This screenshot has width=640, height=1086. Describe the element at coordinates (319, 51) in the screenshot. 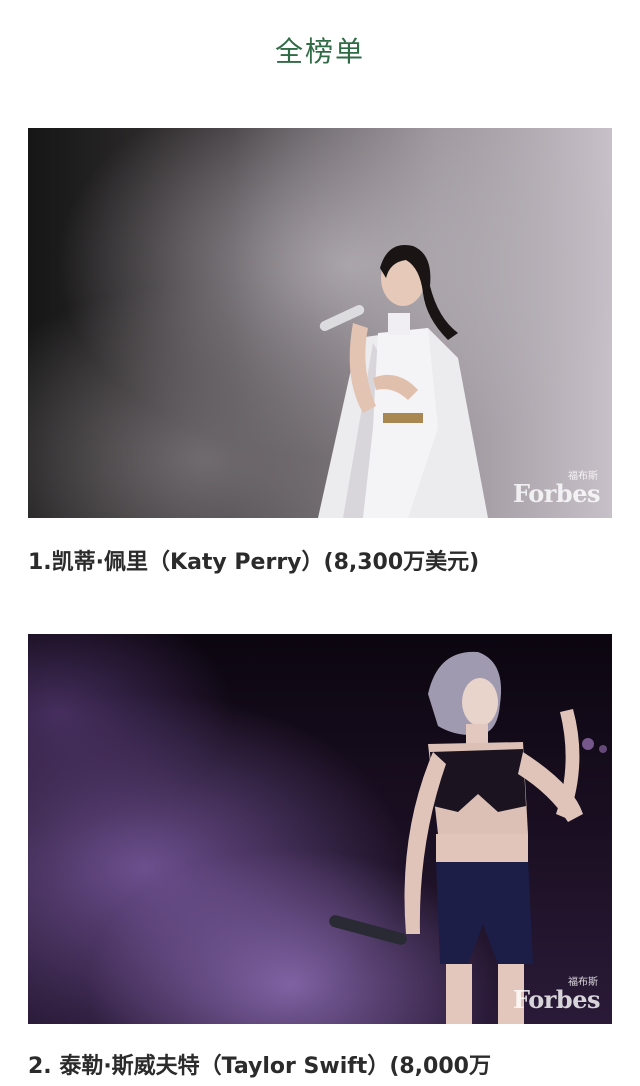

I see `page-title: 全榜单` at that location.